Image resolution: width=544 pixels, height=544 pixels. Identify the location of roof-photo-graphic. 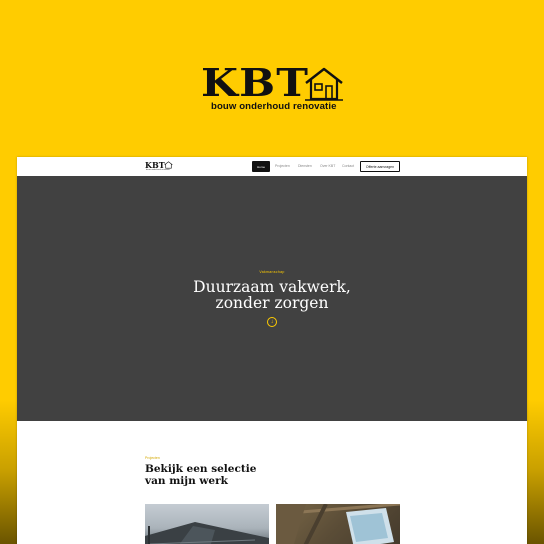
(207, 533).